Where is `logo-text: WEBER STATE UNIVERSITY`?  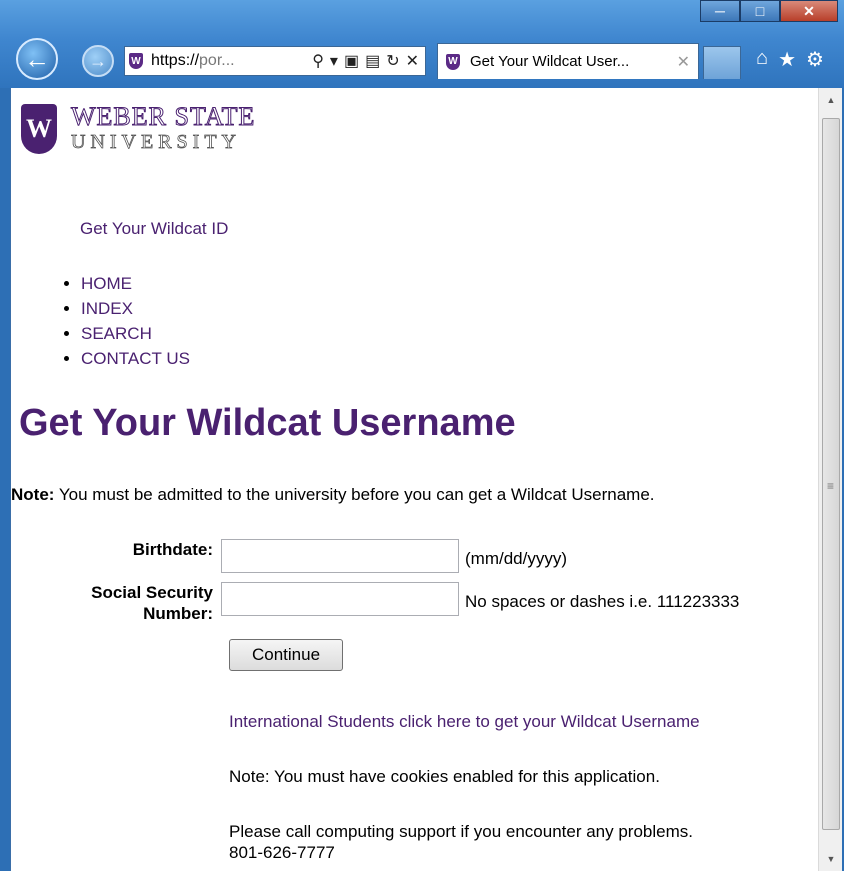
logo-text: WEBER STATE UNIVERSITY is located at coordinates (163, 127).